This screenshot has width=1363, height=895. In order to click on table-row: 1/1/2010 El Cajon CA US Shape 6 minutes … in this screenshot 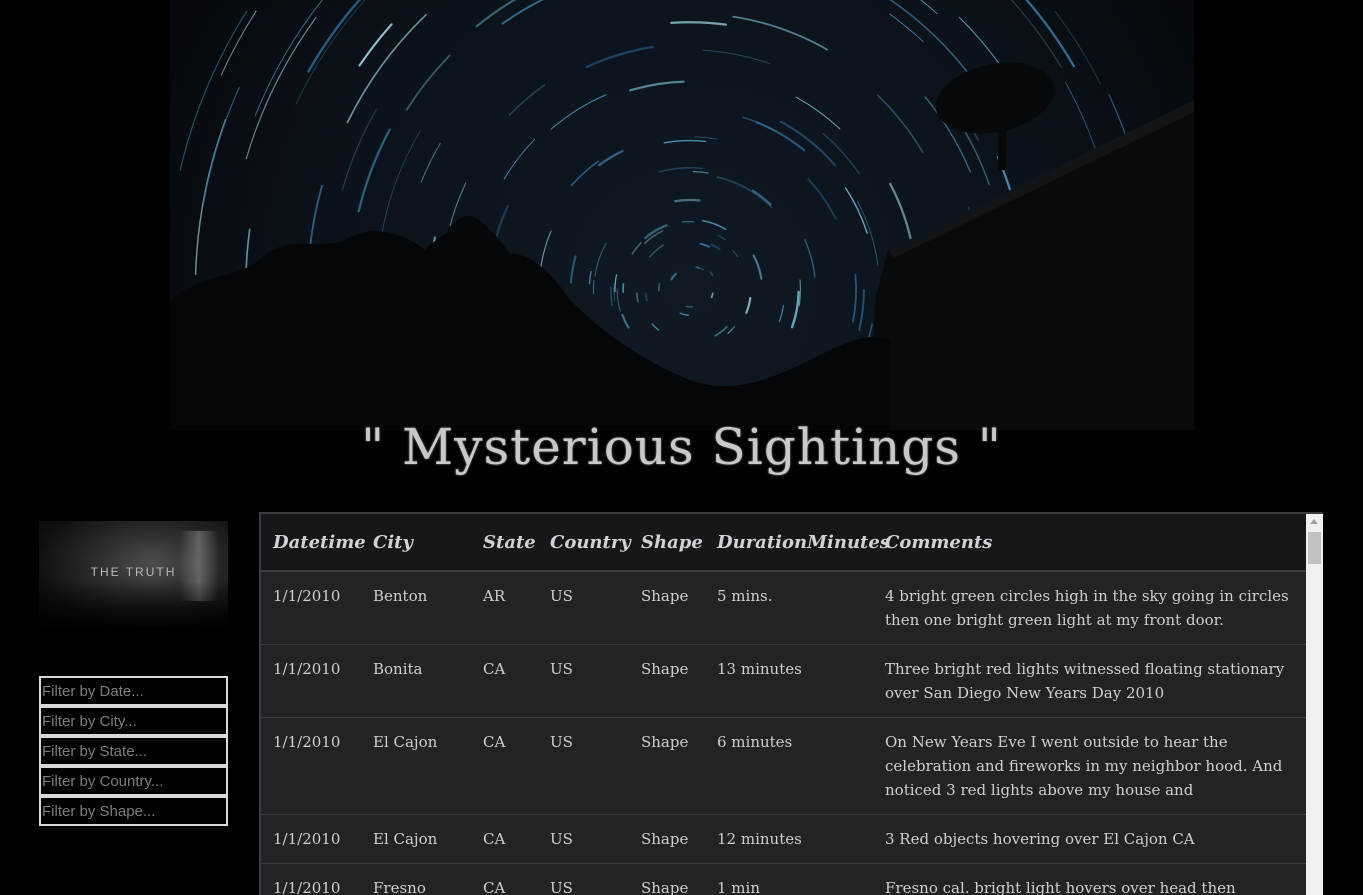, I will do `click(783, 766)`.